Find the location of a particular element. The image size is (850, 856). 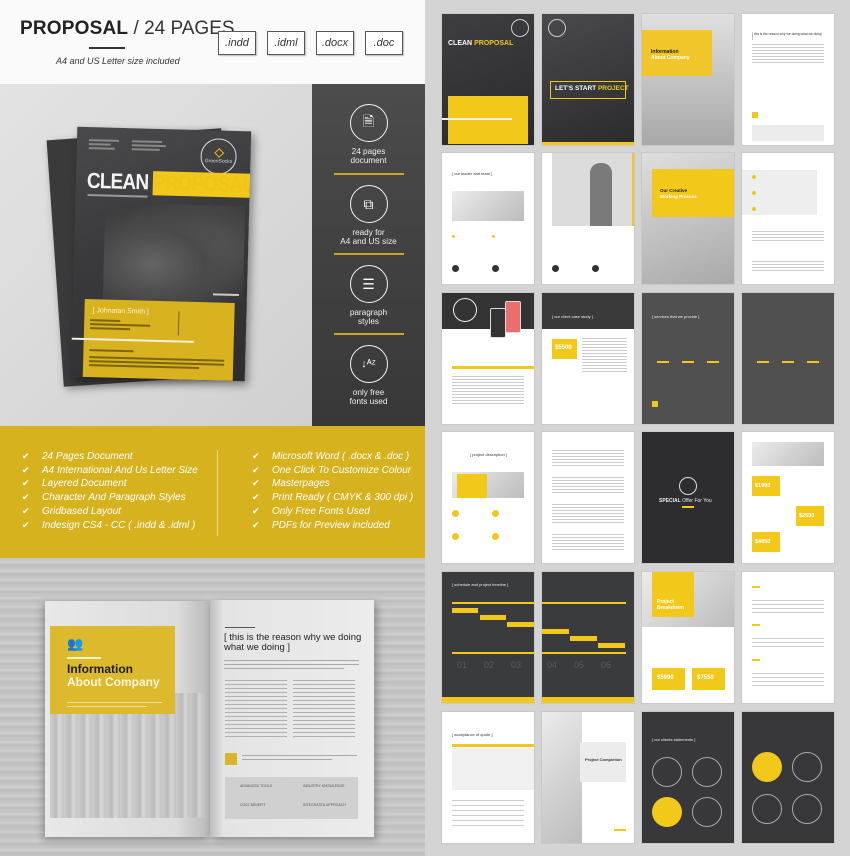

page-thumb-breakdown: Project Breakdown $5990 $7550 is located at coordinates (688, 637).